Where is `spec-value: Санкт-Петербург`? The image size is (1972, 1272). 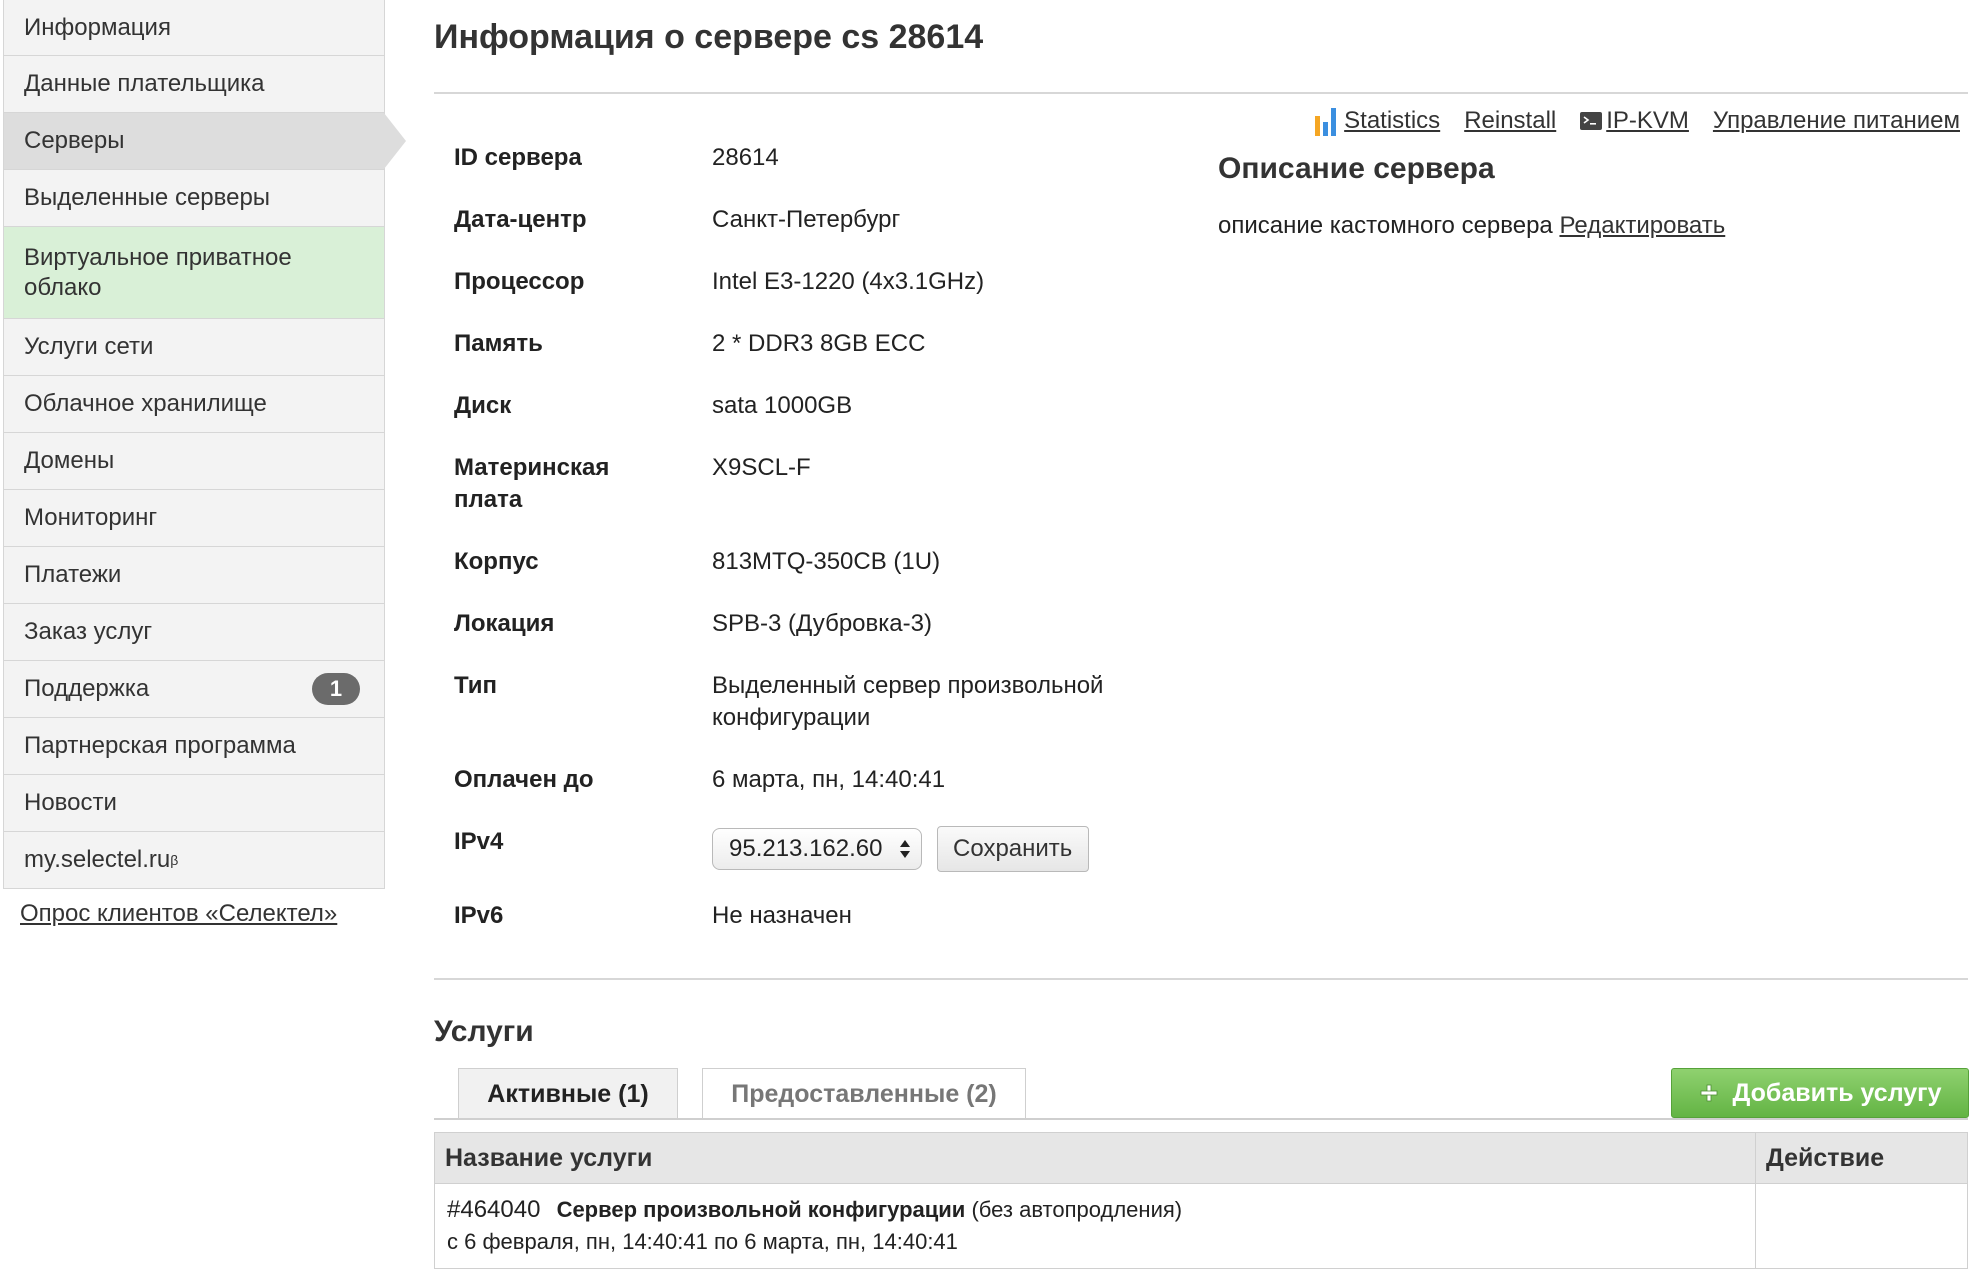
spec-value: Санкт-Петербург is located at coordinates (806, 219).